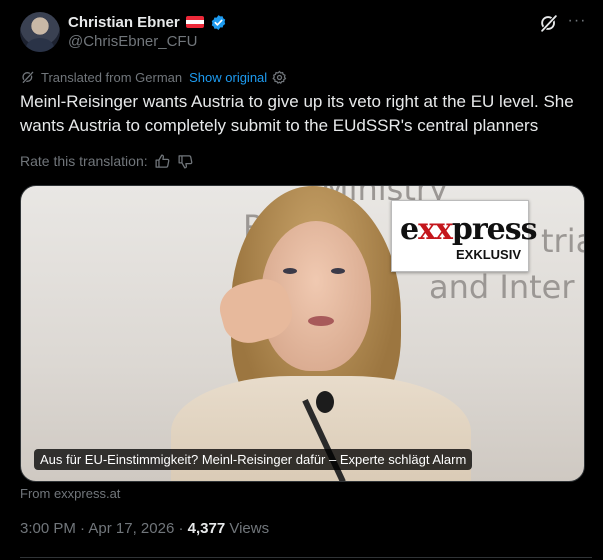 This screenshot has width=603, height=560. What do you see at coordinates (132, 41) in the screenshot?
I see `author-handle: @ChrisEbner_CFU` at bounding box center [132, 41].